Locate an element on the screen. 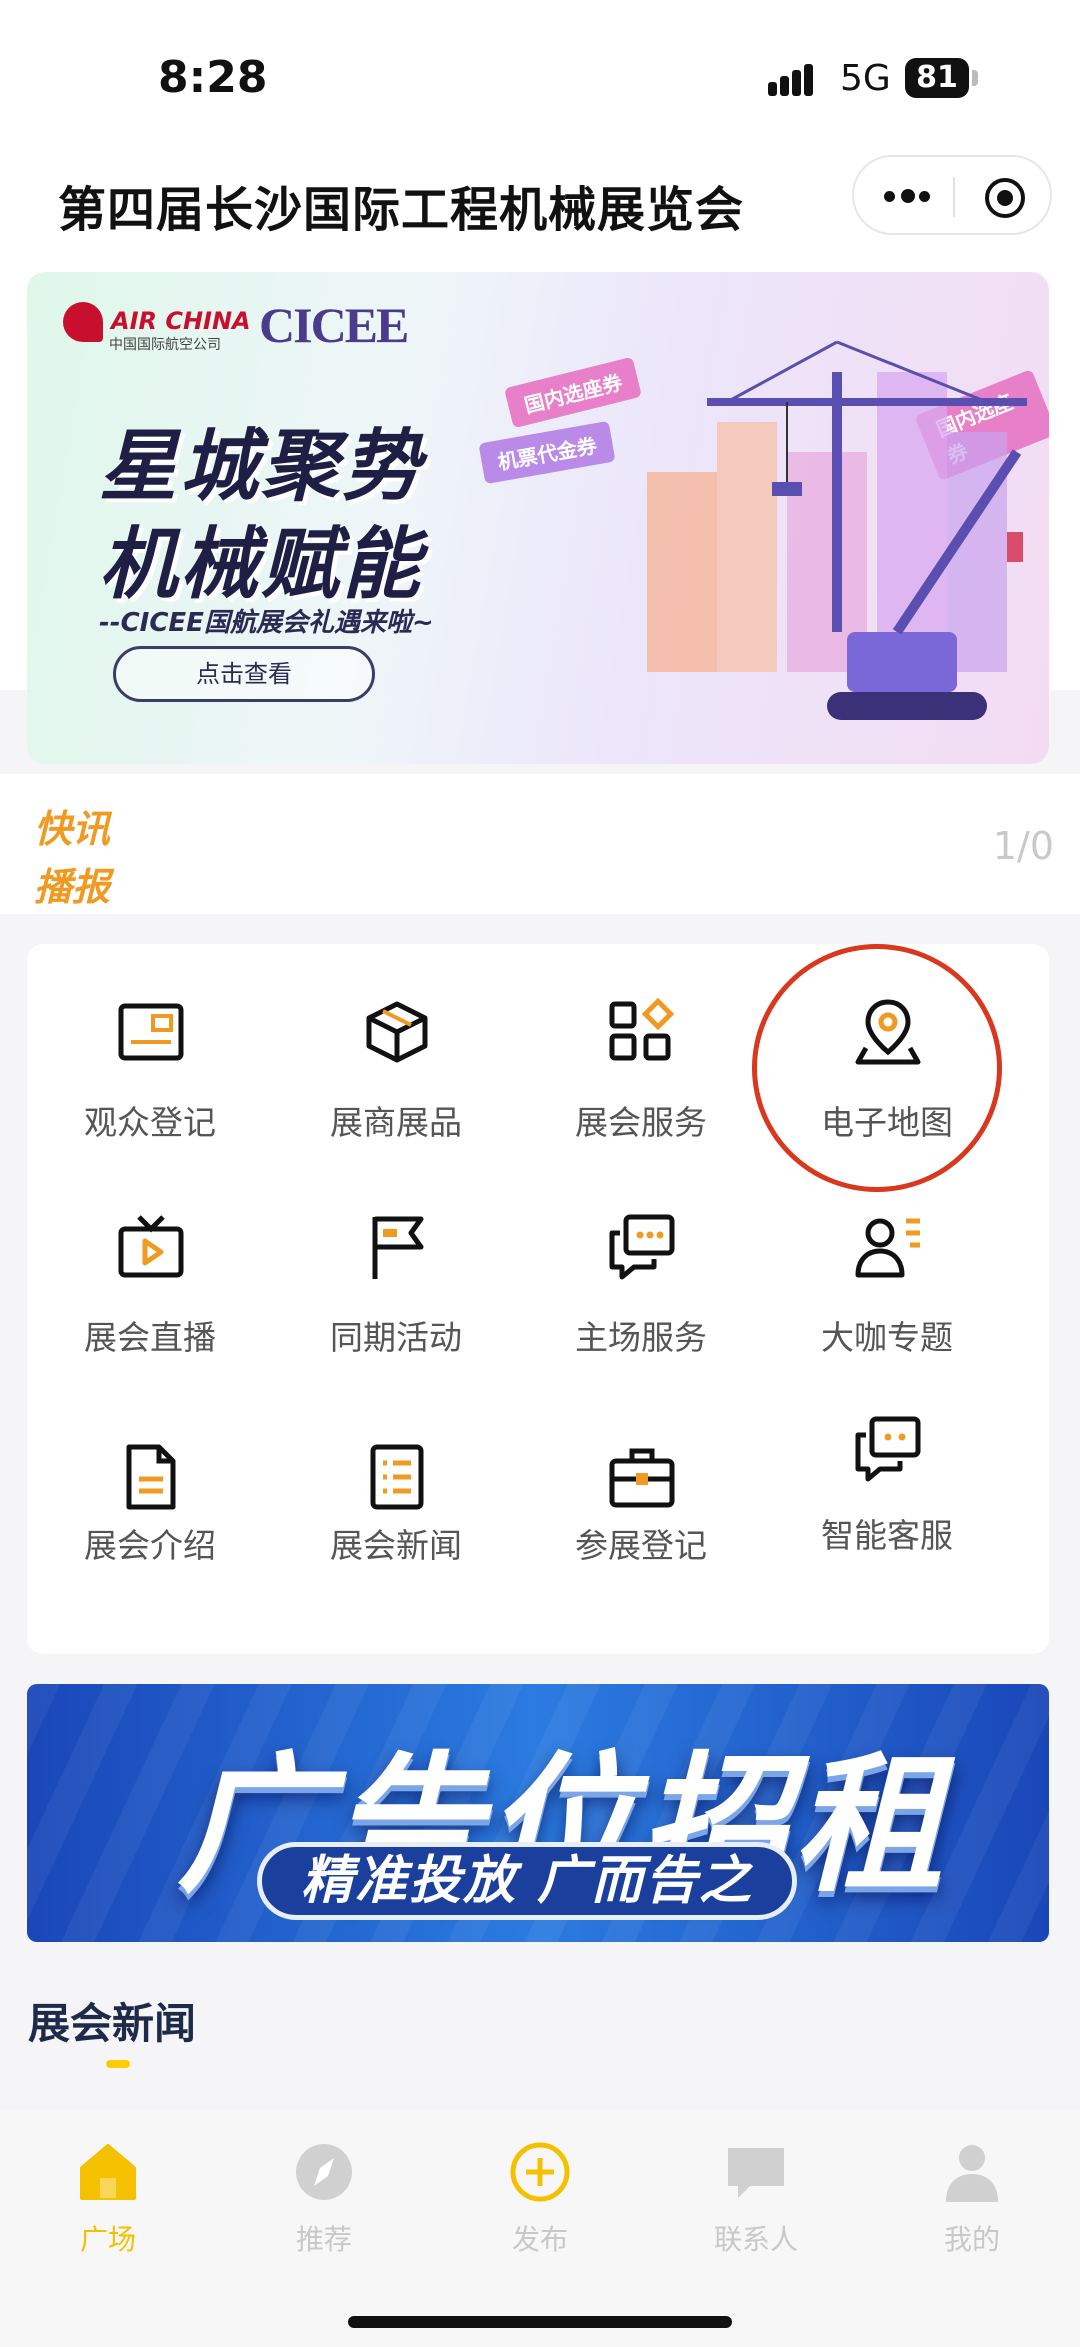  grid-item-expo-news: 展会新闻 is located at coordinates (396, 1489).